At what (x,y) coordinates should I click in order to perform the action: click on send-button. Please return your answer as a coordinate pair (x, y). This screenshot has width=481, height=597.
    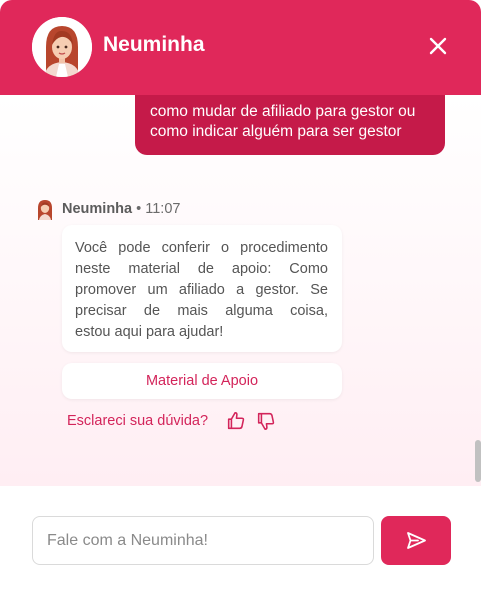
    Looking at the image, I should click on (416, 540).